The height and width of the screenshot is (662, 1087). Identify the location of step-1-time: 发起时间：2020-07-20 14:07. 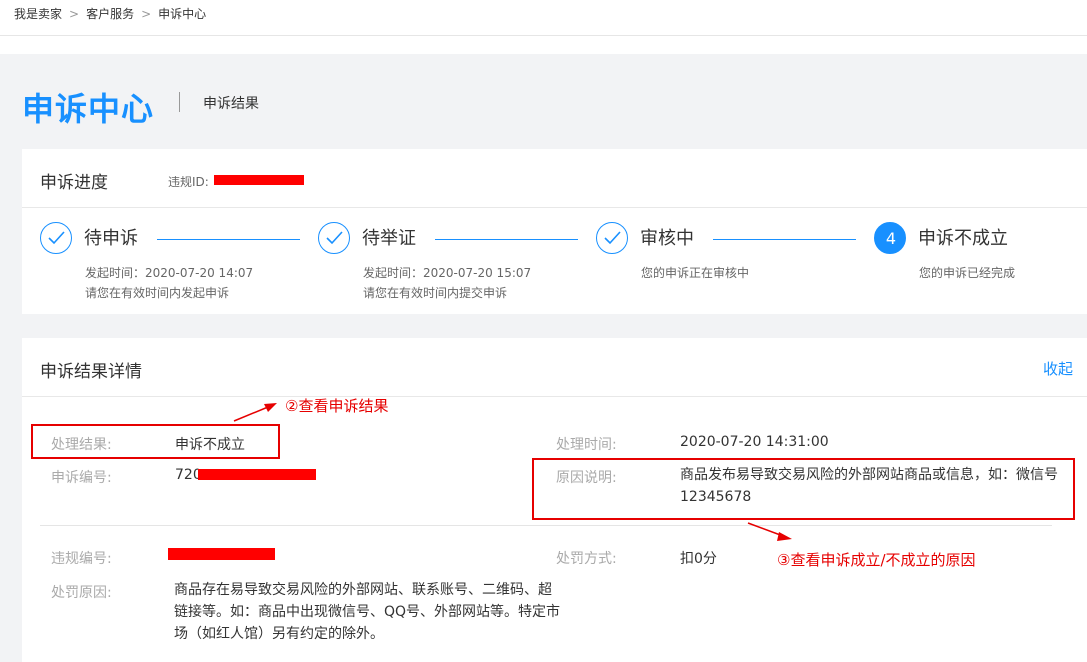
(169, 273).